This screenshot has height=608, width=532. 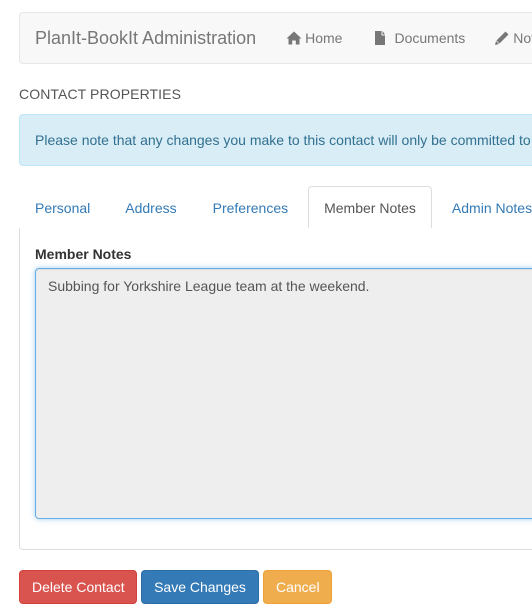 What do you see at coordinates (380, 38) in the screenshot?
I see `file-icon` at bounding box center [380, 38].